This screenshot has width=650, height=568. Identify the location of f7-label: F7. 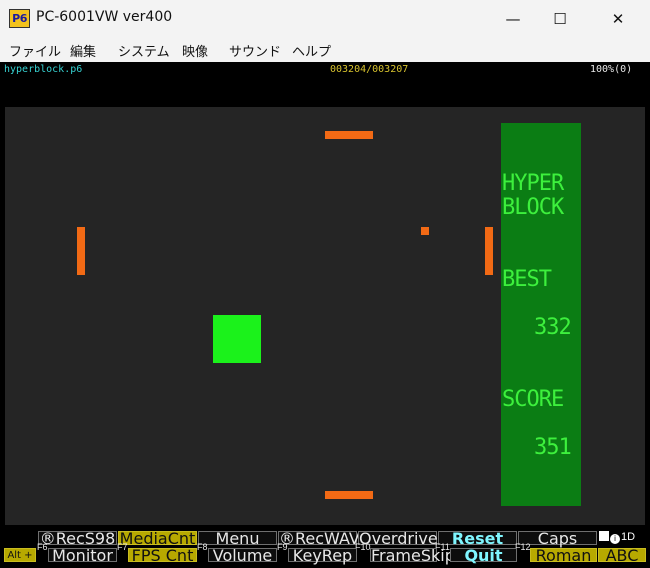
(122, 547).